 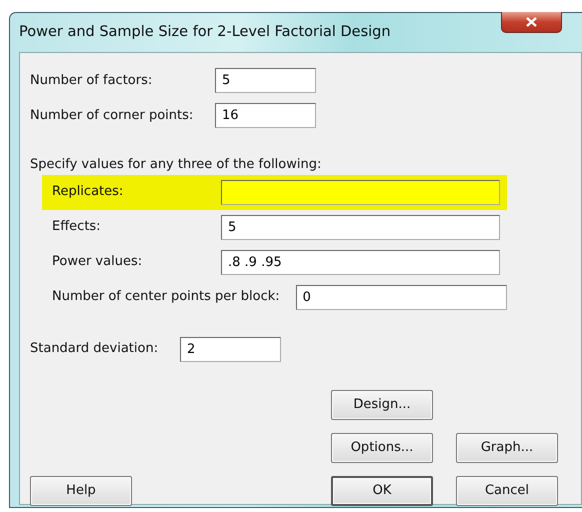 I want to click on input-field: 16, so click(x=265, y=115).